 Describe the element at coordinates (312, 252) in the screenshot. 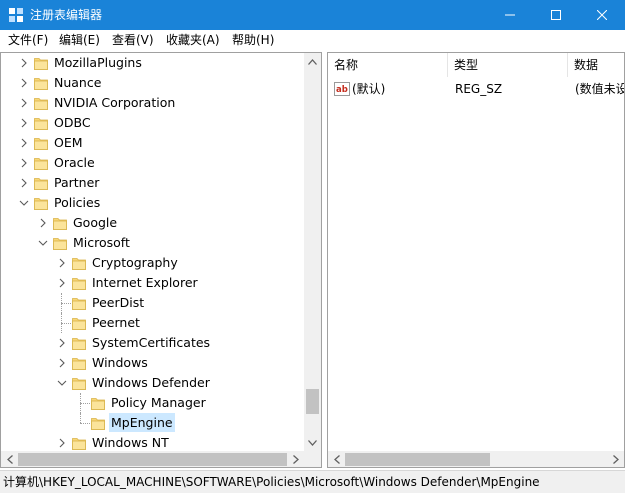

I see `tree-vertical-scrollbar` at that location.